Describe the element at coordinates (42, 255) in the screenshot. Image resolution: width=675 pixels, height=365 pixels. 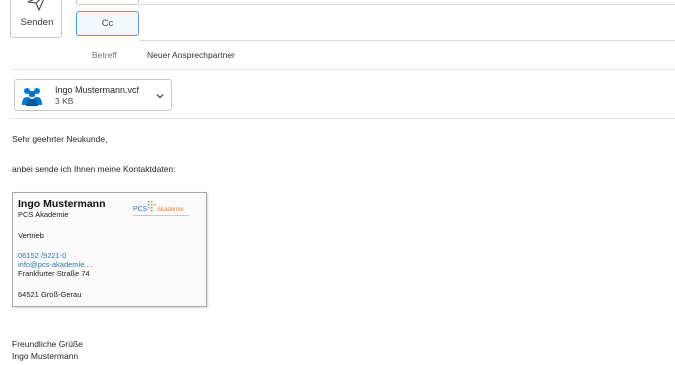
I see `card-phone: 06152 /9221-0` at that location.